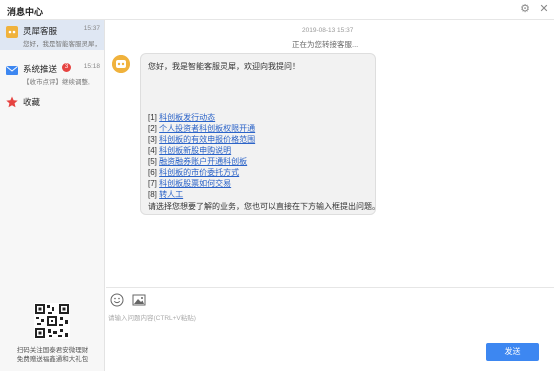 This screenshot has width=554, height=371. I want to click on option-number: [1], so click(152, 117).